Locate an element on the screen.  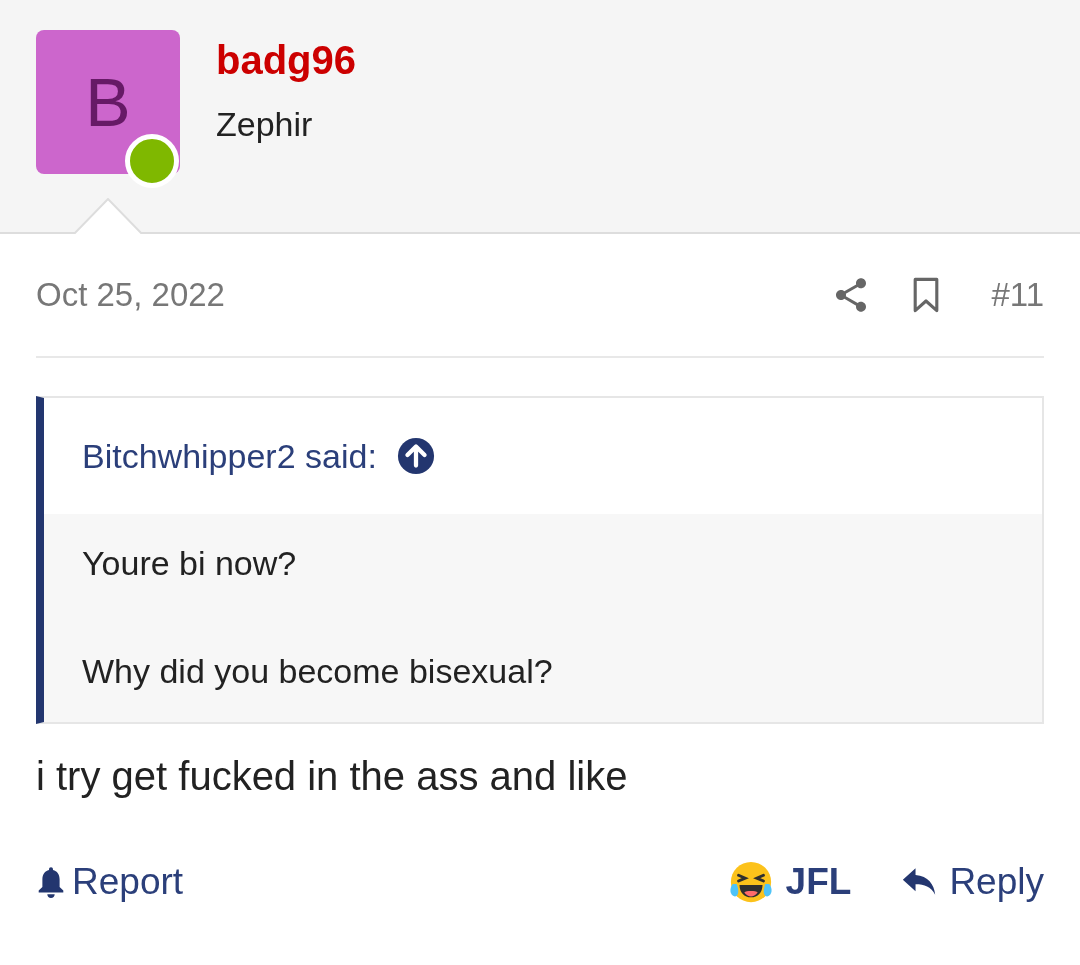
reply-arrow-icon is located at coordinates (919, 882).